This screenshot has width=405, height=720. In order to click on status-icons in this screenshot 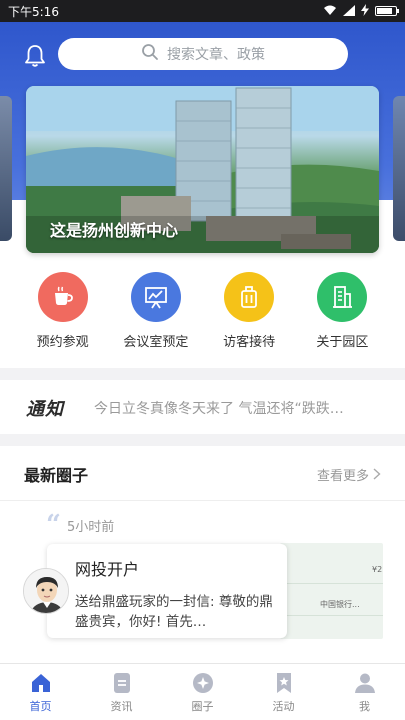, I will do `click(361, 11)`.